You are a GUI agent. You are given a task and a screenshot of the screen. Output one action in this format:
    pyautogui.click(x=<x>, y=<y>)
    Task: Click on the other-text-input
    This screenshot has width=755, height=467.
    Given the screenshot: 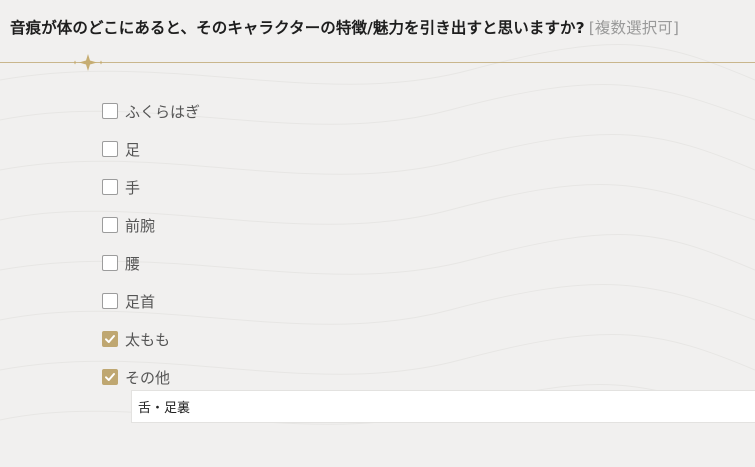 What is the action you would take?
    pyautogui.click(x=443, y=406)
    